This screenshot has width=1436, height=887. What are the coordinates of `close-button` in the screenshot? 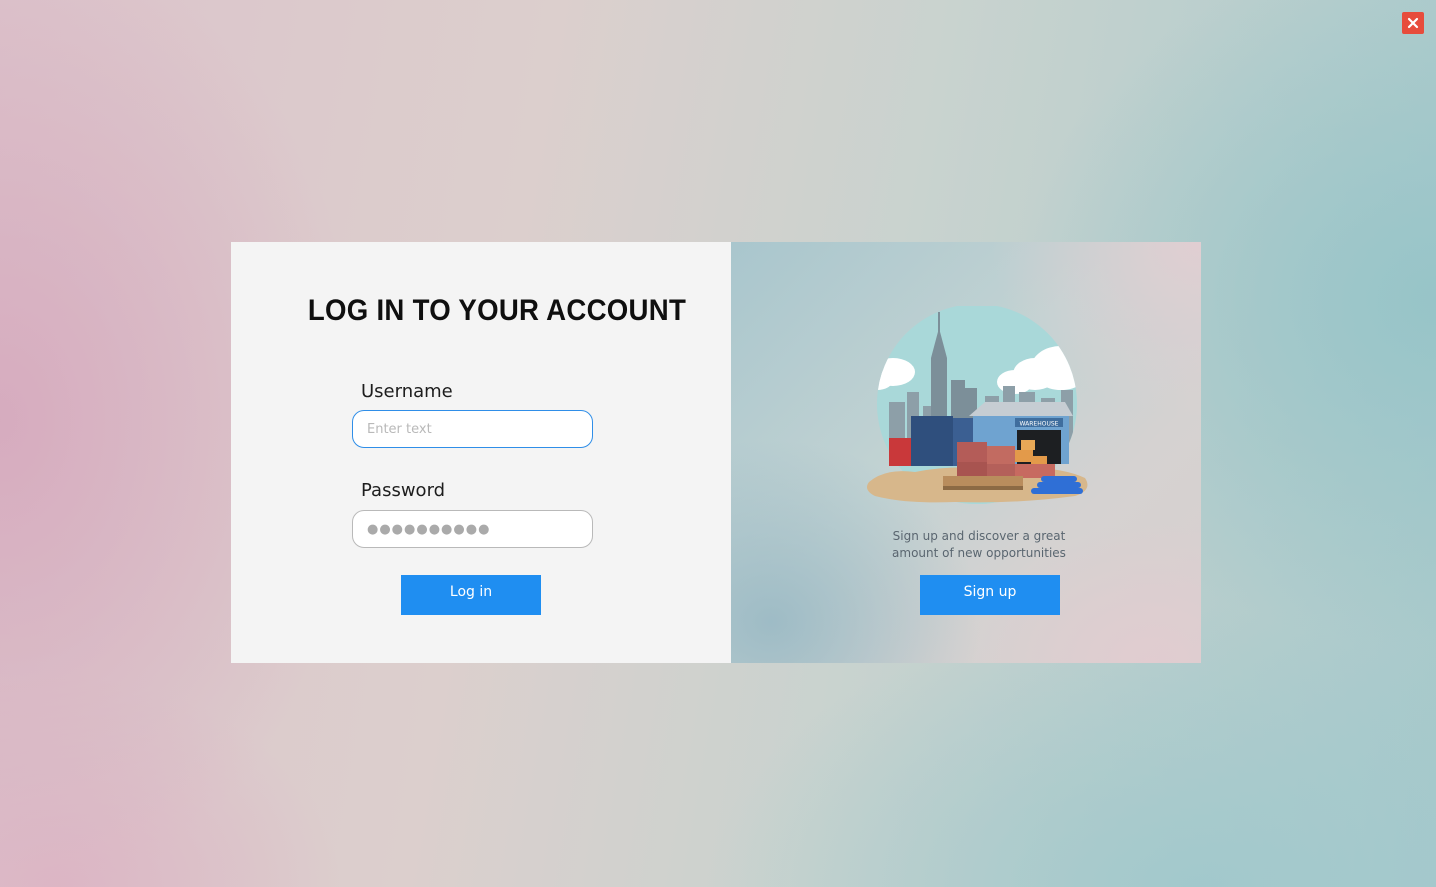 It's located at (1413, 23).